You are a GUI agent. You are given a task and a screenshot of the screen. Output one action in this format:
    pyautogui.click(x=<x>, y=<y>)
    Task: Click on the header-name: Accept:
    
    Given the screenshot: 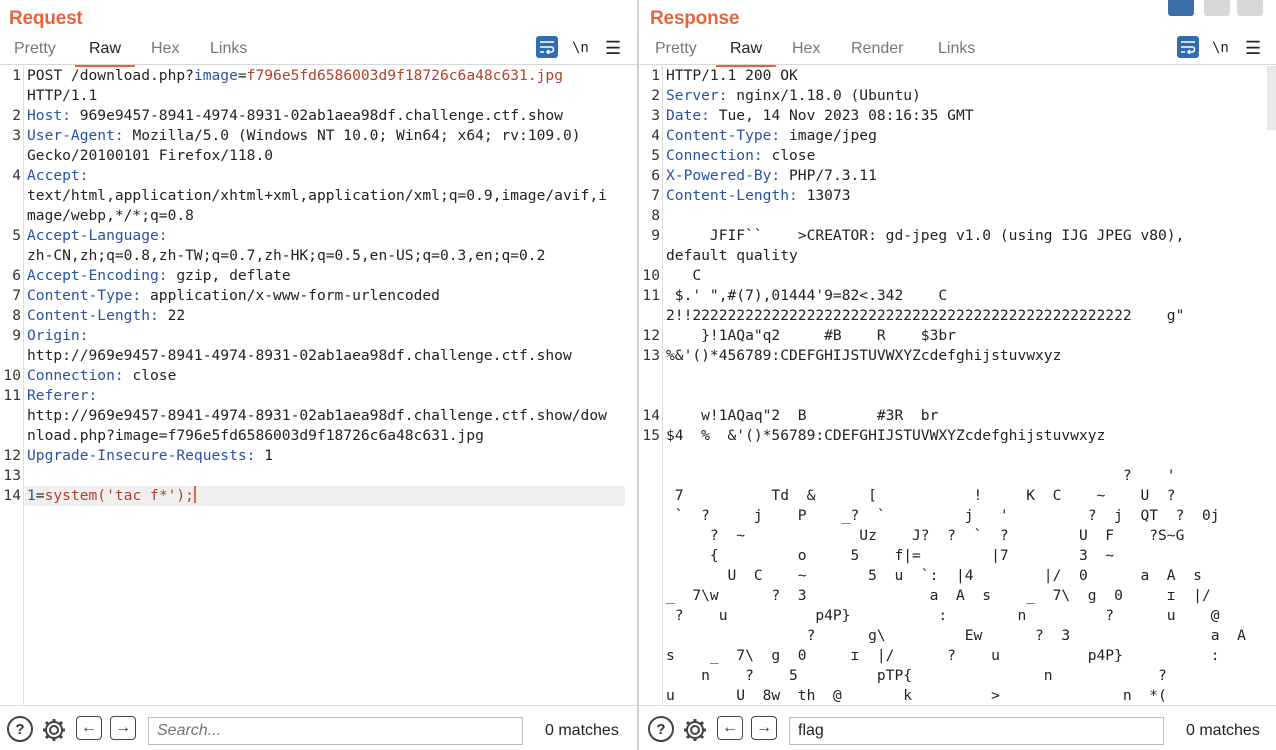 What is the action you would take?
    pyautogui.click(x=58, y=175)
    